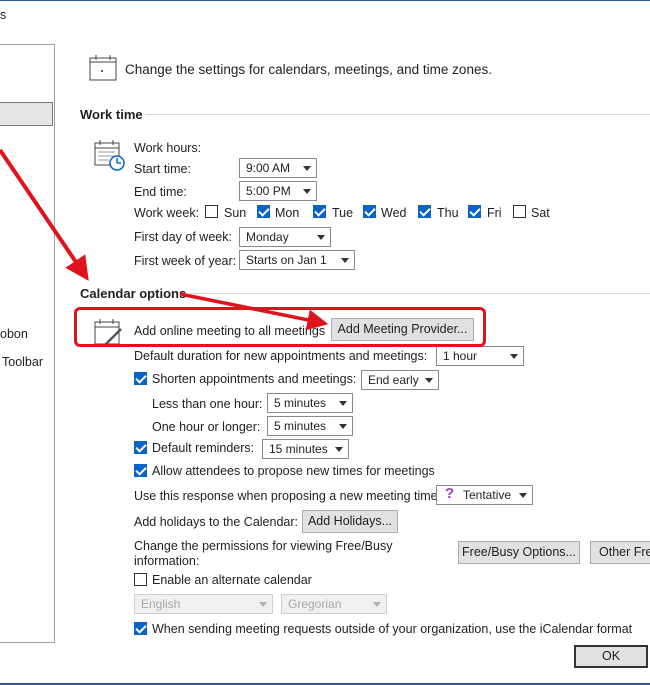 The height and width of the screenshot is (685, 650). I want to click on default-duration-value: 1 hour, so click(460, 356).